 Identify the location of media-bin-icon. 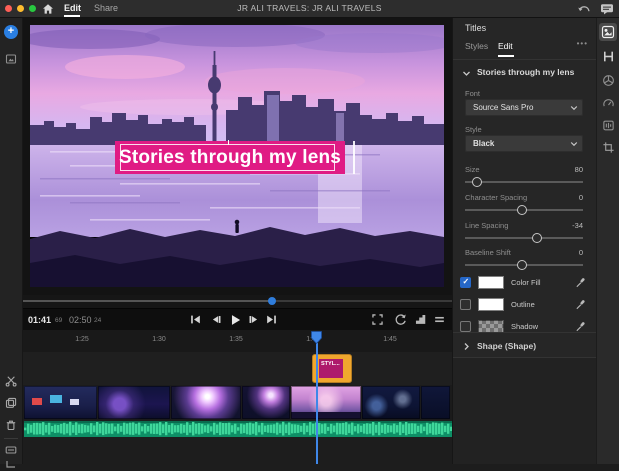
(11, 59).